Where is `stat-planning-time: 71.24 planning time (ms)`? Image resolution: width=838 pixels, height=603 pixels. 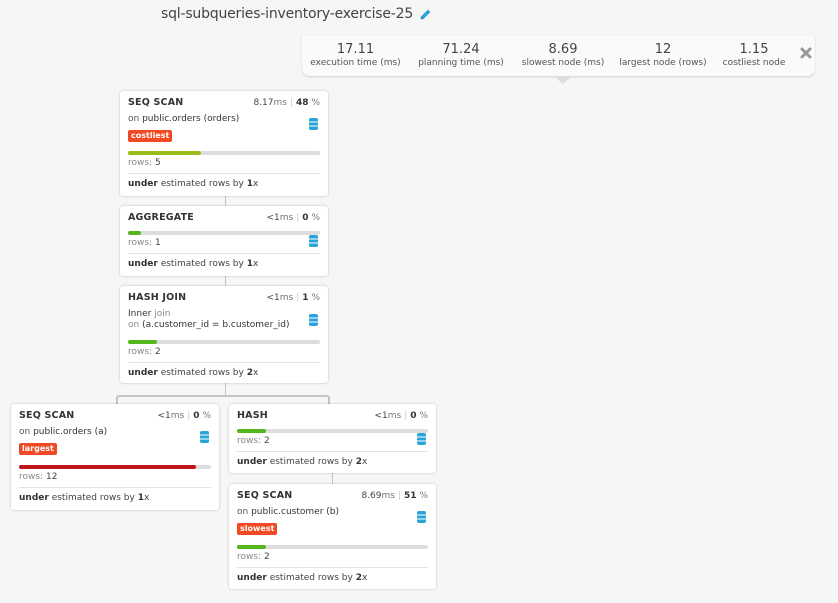
stat-planning-time: 71.24 planning time (ms) is located at coordinates (461, 56).